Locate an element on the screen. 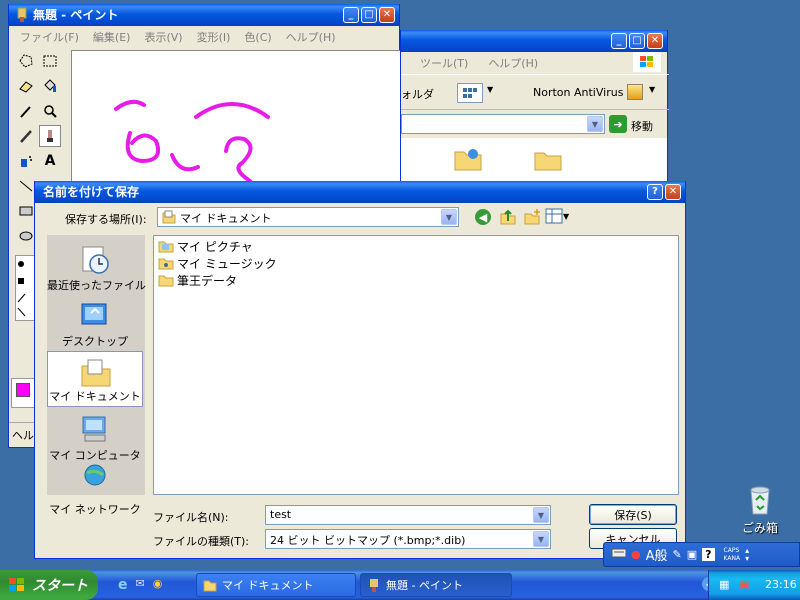 This screenshot has height=600, width=800. file-name: マイ ピクチャ is located at coordinates (215, 246).